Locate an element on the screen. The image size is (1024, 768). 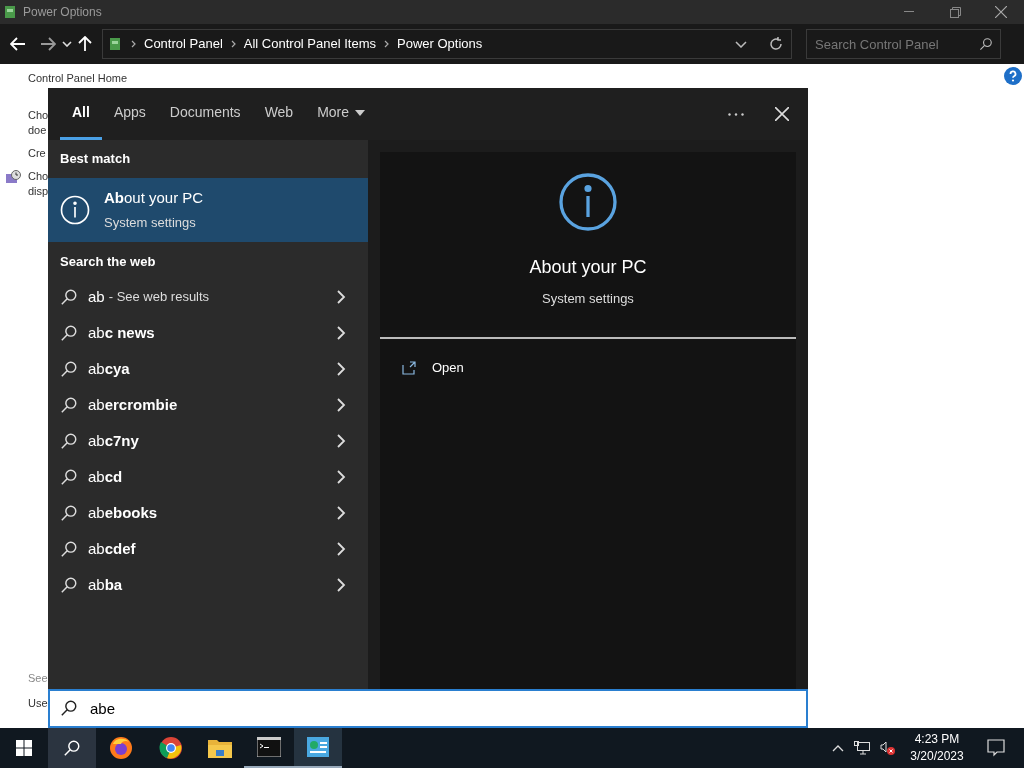
firefox-icon is located at coordinates (121, 748).